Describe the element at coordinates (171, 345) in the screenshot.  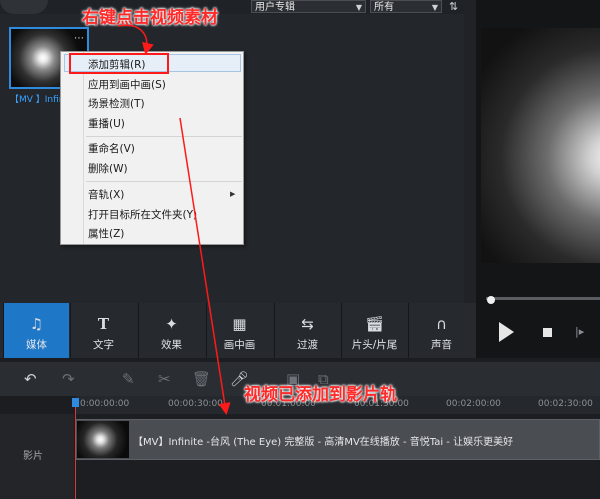
I see `tab-label: 效果` at that location.